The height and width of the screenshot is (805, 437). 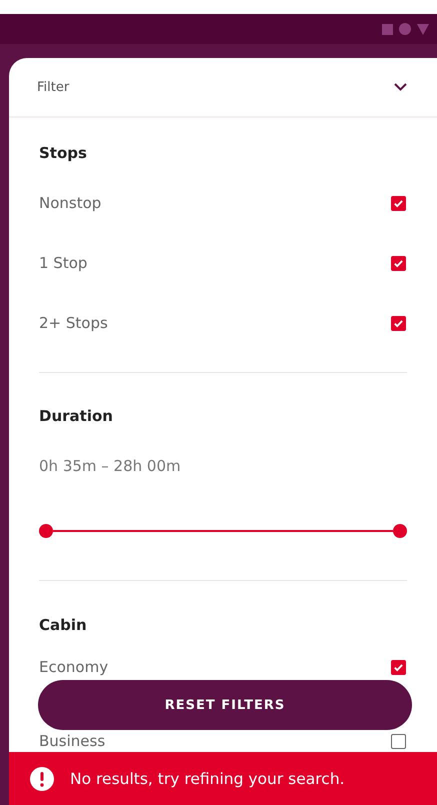 What do you see at coordinates (53, 87) in the screenshot?
I see `sheet-title: Filter` at bounding box center [53, 87].